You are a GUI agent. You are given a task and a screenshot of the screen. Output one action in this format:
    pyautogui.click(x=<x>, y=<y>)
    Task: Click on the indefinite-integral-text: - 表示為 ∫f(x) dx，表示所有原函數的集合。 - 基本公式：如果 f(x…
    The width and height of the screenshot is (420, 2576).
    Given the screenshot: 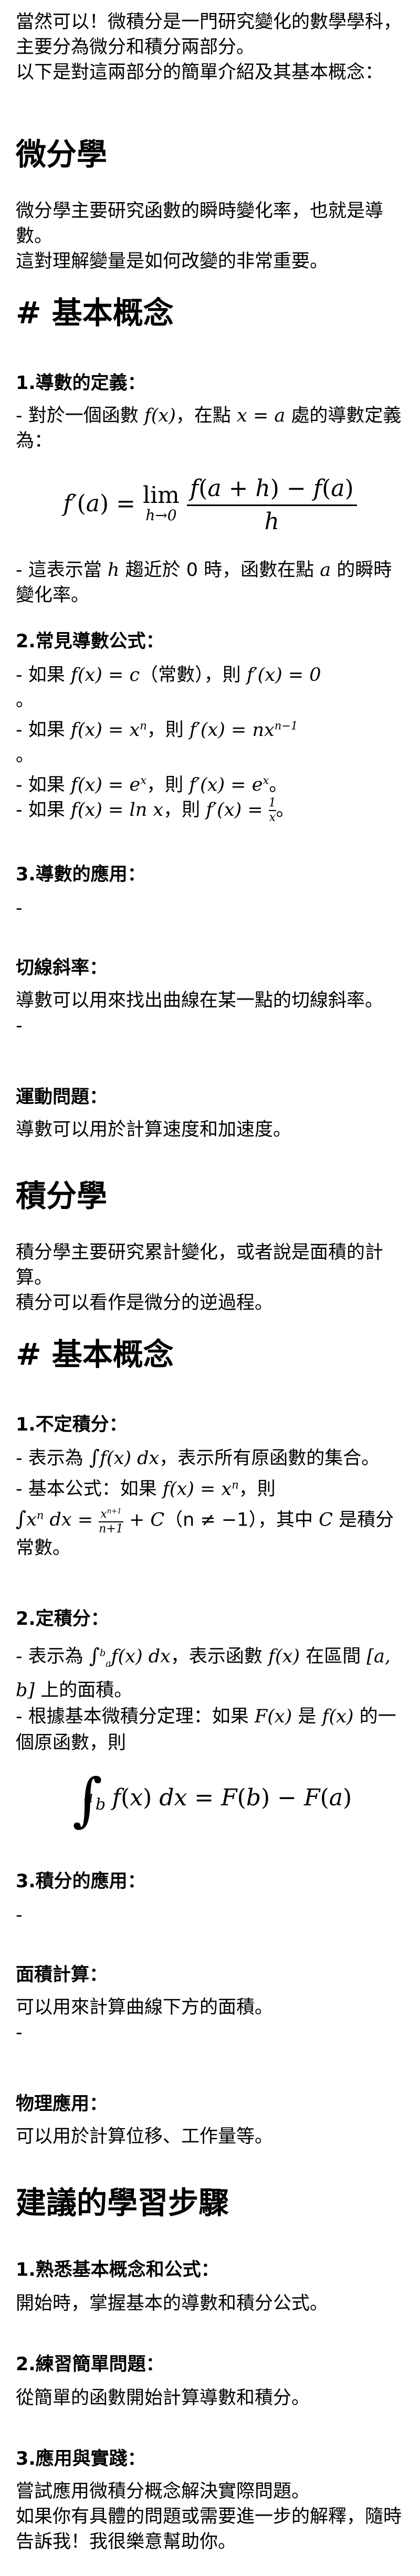 What is the action you would take?
    pyautogui.click(x=205, y=1503)
    